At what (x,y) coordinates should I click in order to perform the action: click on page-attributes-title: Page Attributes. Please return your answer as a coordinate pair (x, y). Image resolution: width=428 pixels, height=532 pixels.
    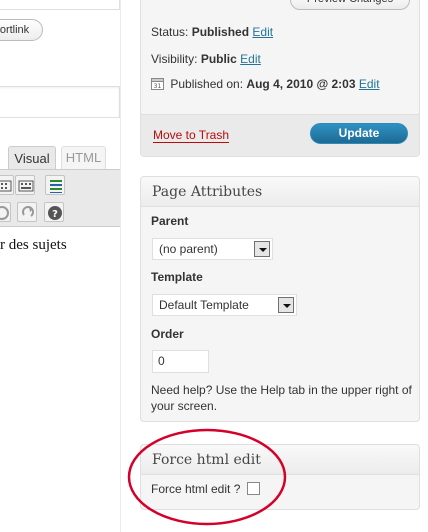
    Looking at the image, I should click on (207, 192).